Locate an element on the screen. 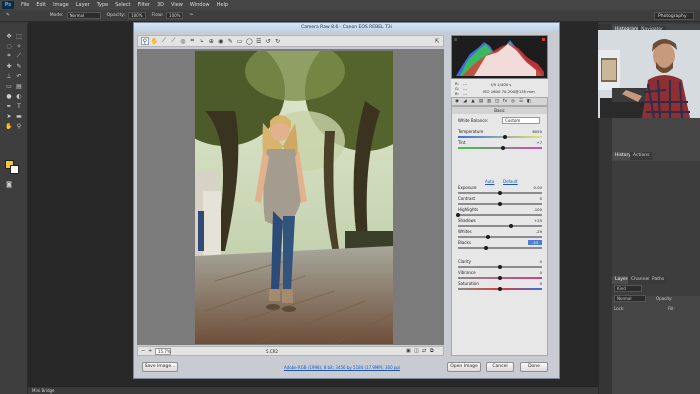  color-sampler-icon: ⟋ is located at coordinates (173, 41).